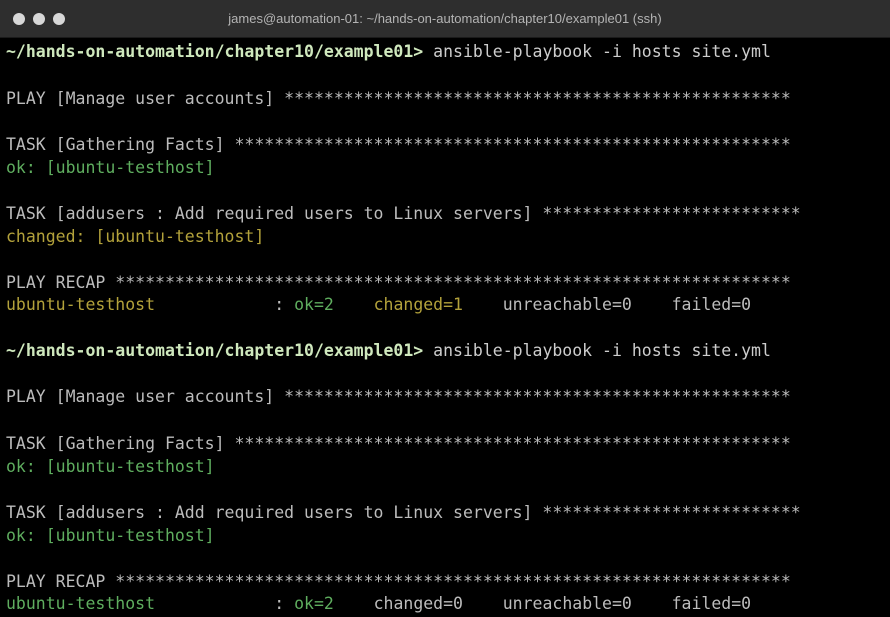 Image resolution: width=890 pixels, height=617 pixels. I want to click on recap-changed: changed=1, so click(398, 304).